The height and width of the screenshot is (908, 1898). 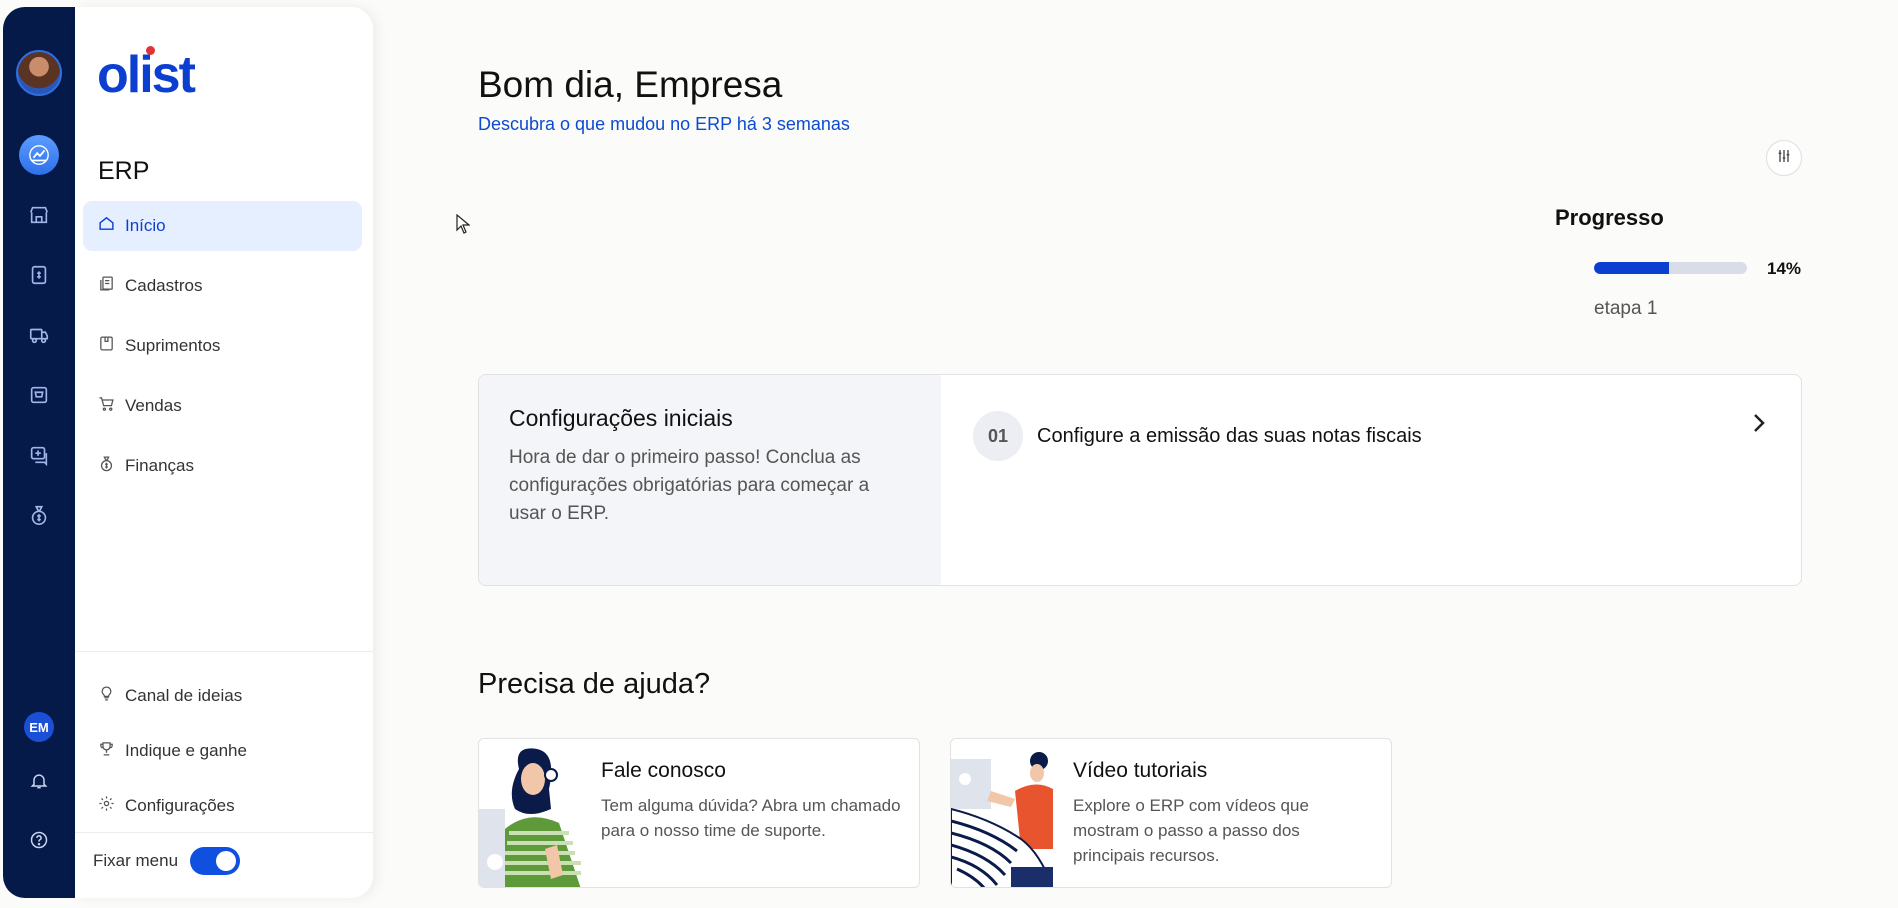 I want to click on receipt-icon, so click(x=39, y=275).